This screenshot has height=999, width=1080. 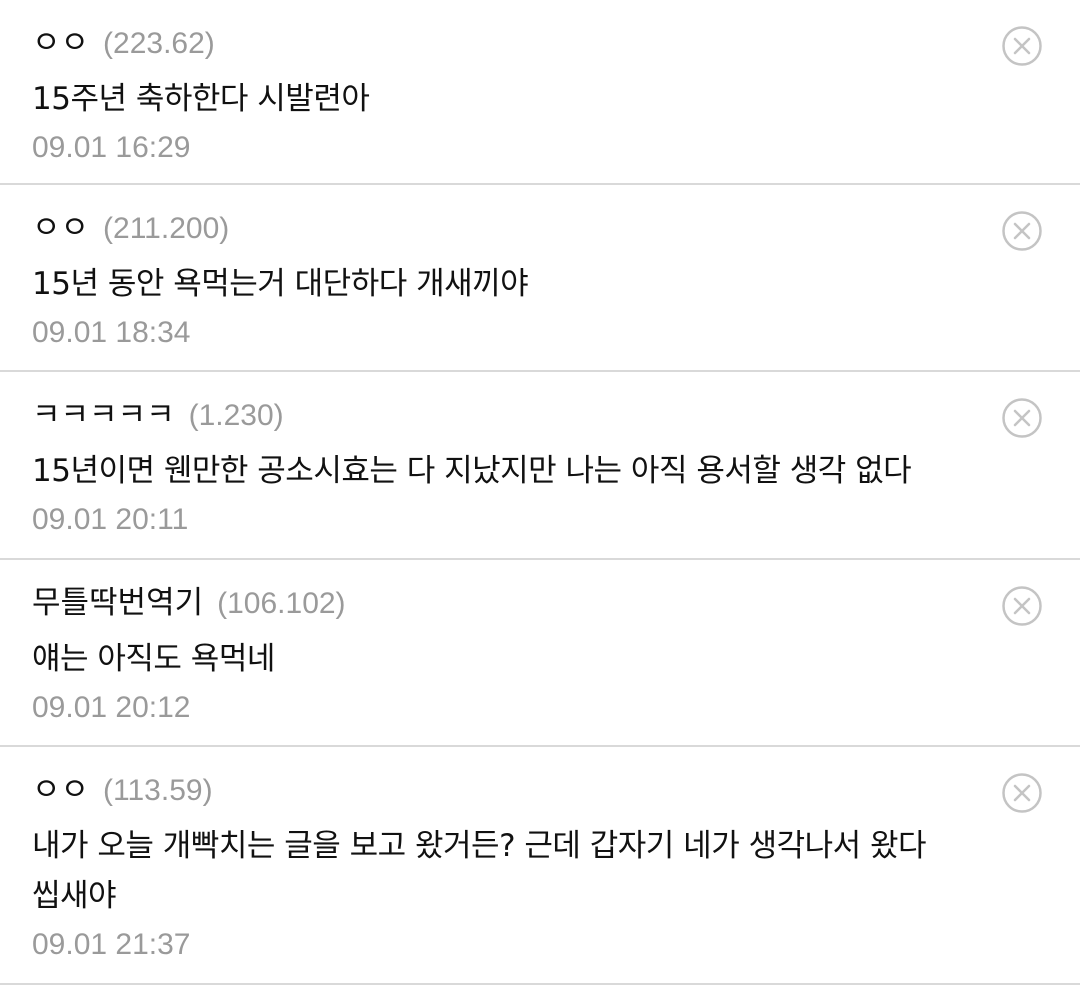 I want to click on comment-header: ㅇㅇ (223.62), so click(x=506, y=43).